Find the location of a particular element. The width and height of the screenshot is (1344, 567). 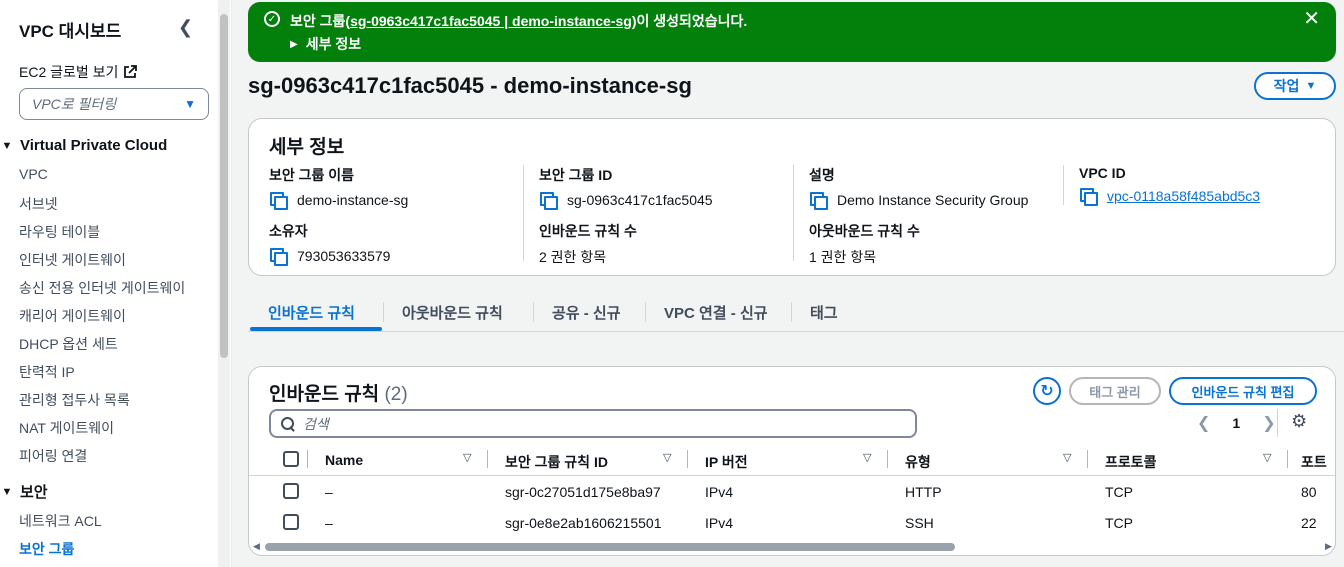

gear-icon: ⚙ is located at coordinates (1299, 421).